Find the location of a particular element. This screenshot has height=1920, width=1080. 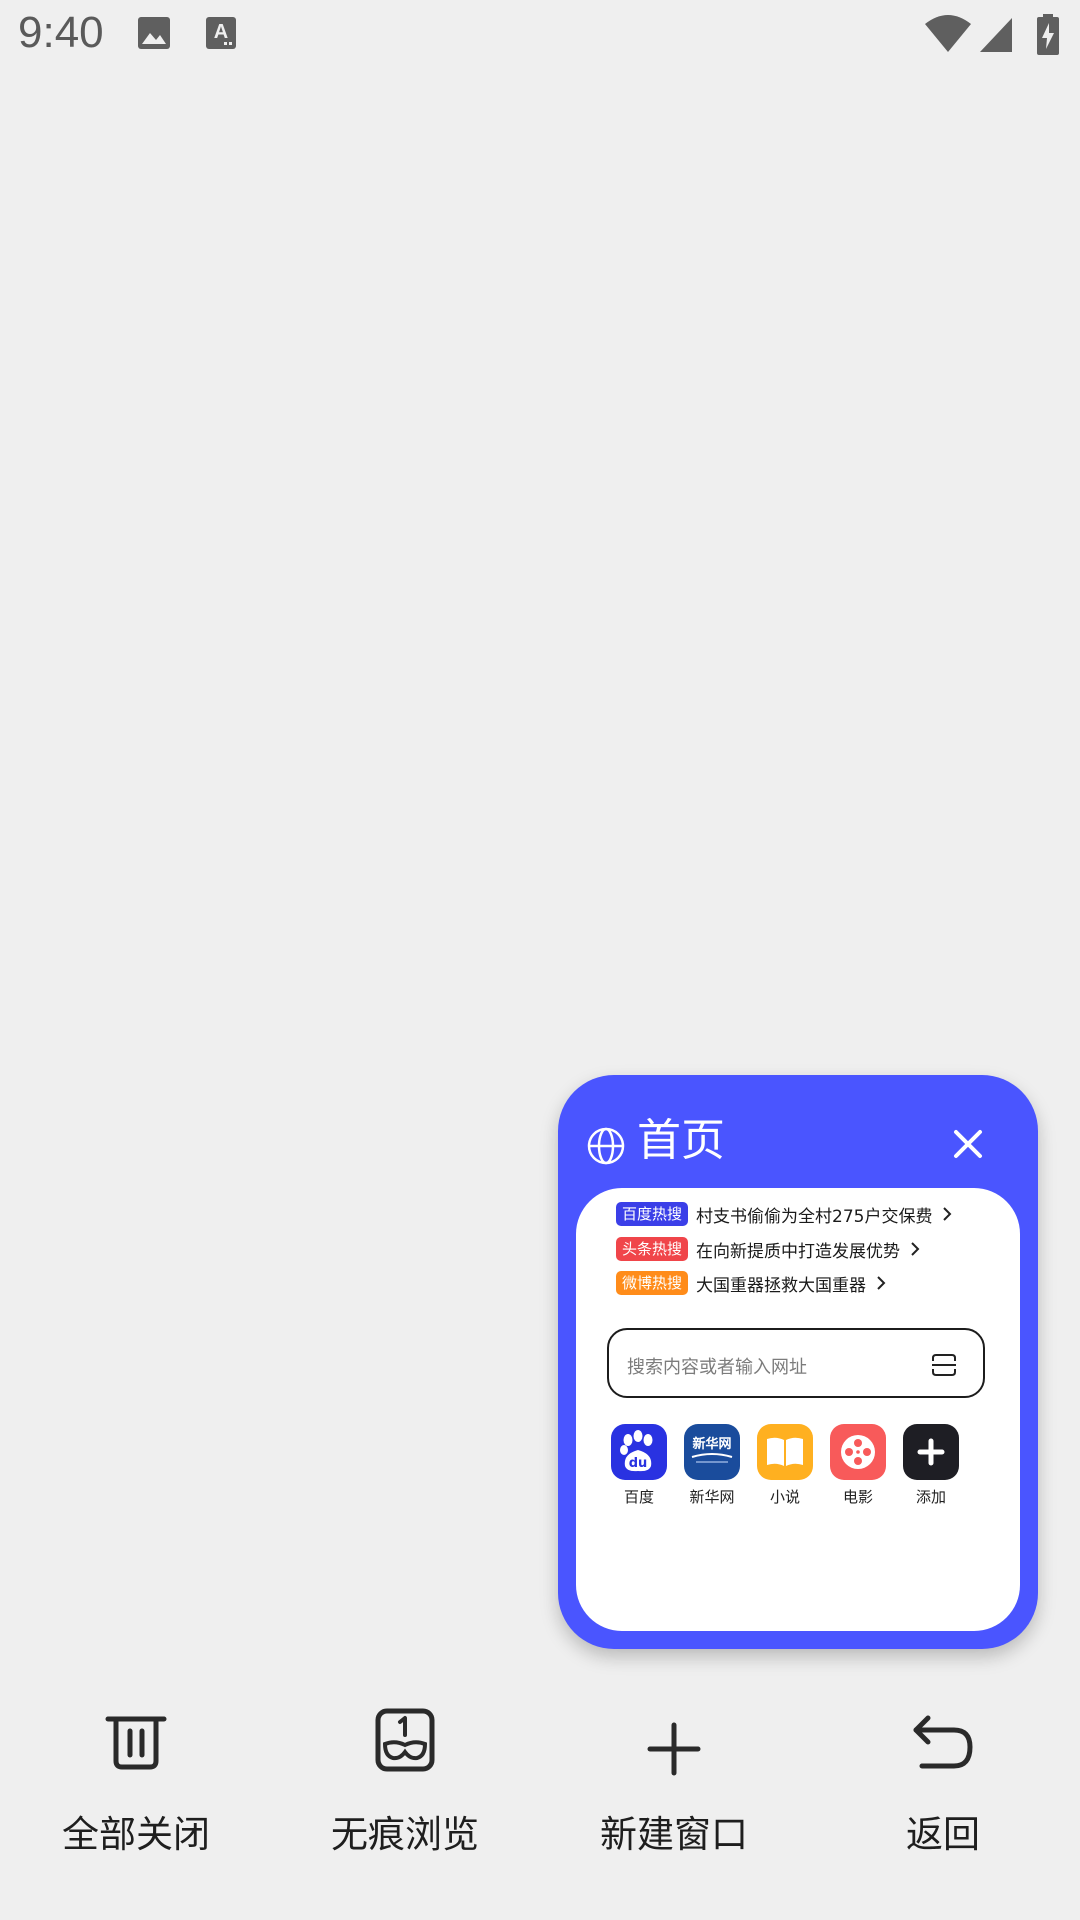

tab-title: 首页 is located at coordinates (681, 1140).